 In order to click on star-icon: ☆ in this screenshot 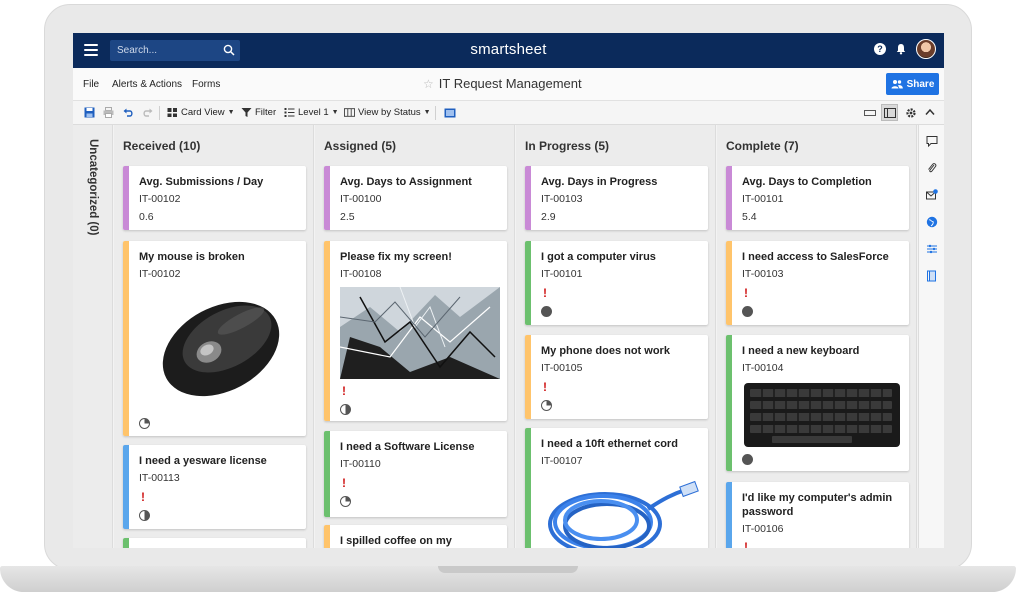, I will do `click(428, 84)`.